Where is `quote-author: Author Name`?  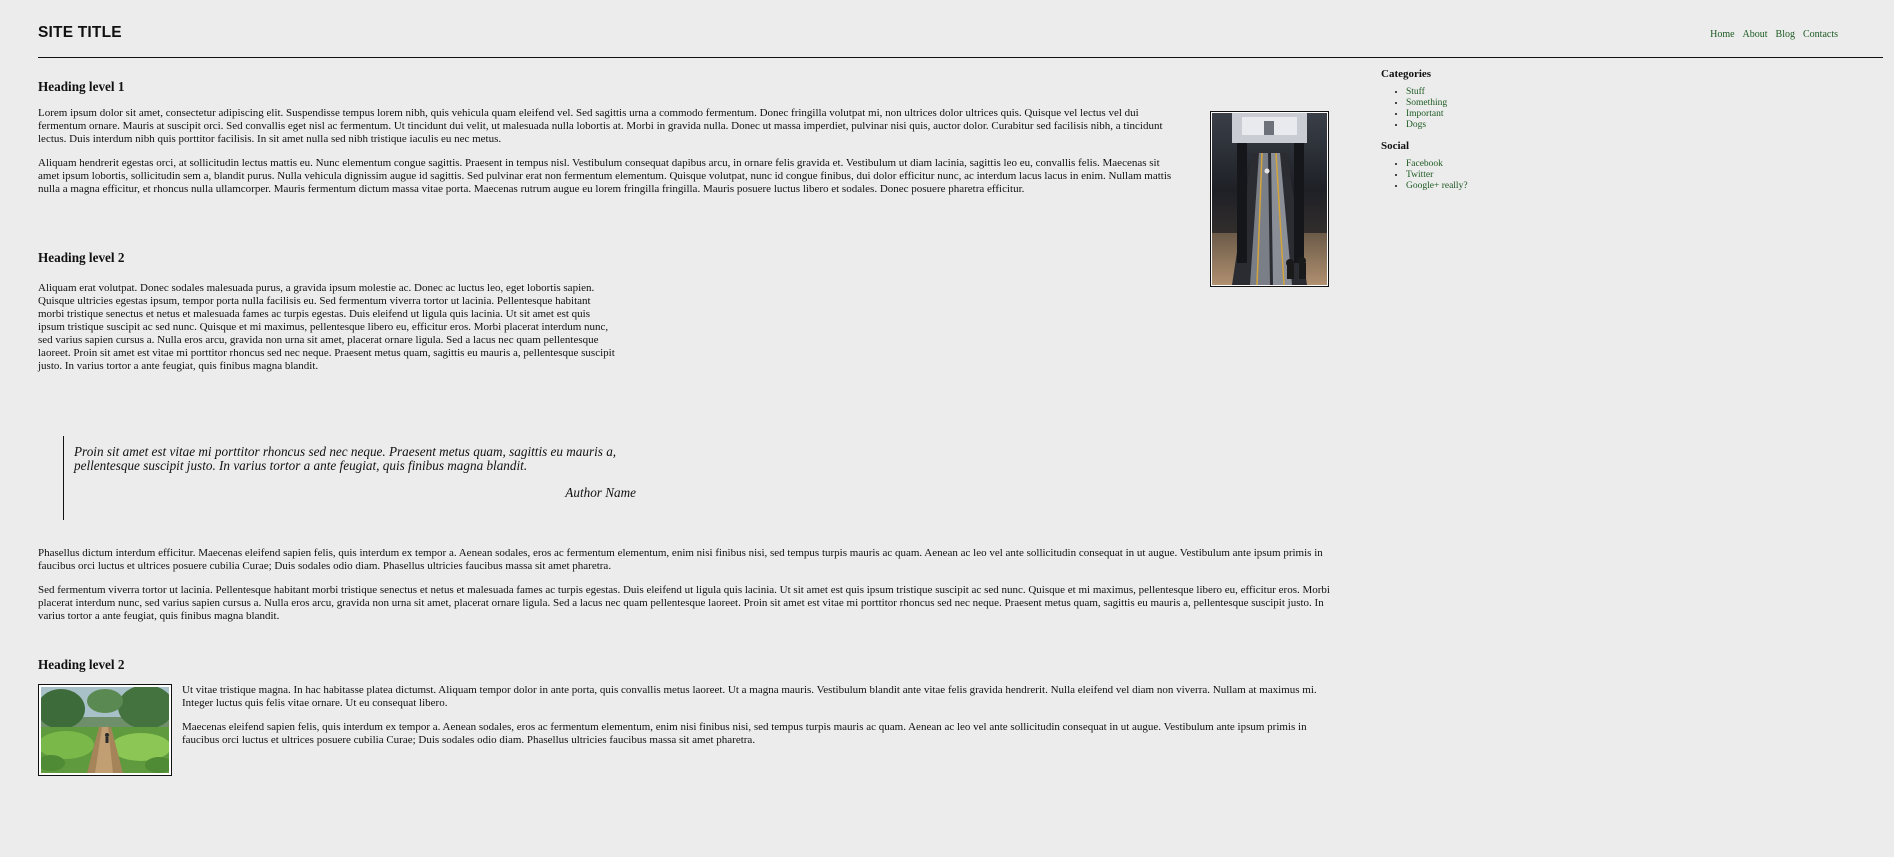
quote-author: Author Name is located at coordinates (600, 492).